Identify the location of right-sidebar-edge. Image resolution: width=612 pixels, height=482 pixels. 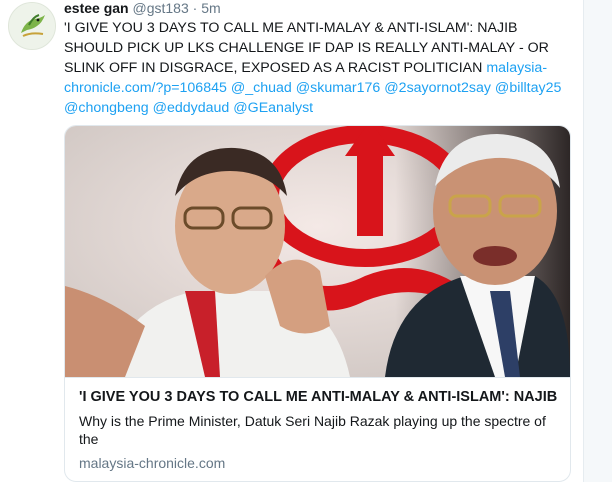
(597, 241).